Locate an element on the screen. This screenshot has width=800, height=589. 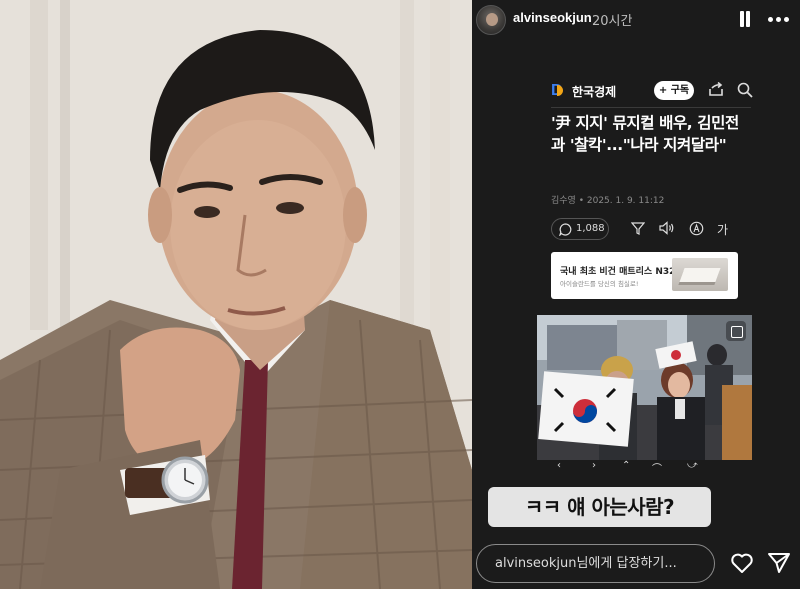
story-header: alvinseokjun 20시간 is located at coordinates (636, 20).